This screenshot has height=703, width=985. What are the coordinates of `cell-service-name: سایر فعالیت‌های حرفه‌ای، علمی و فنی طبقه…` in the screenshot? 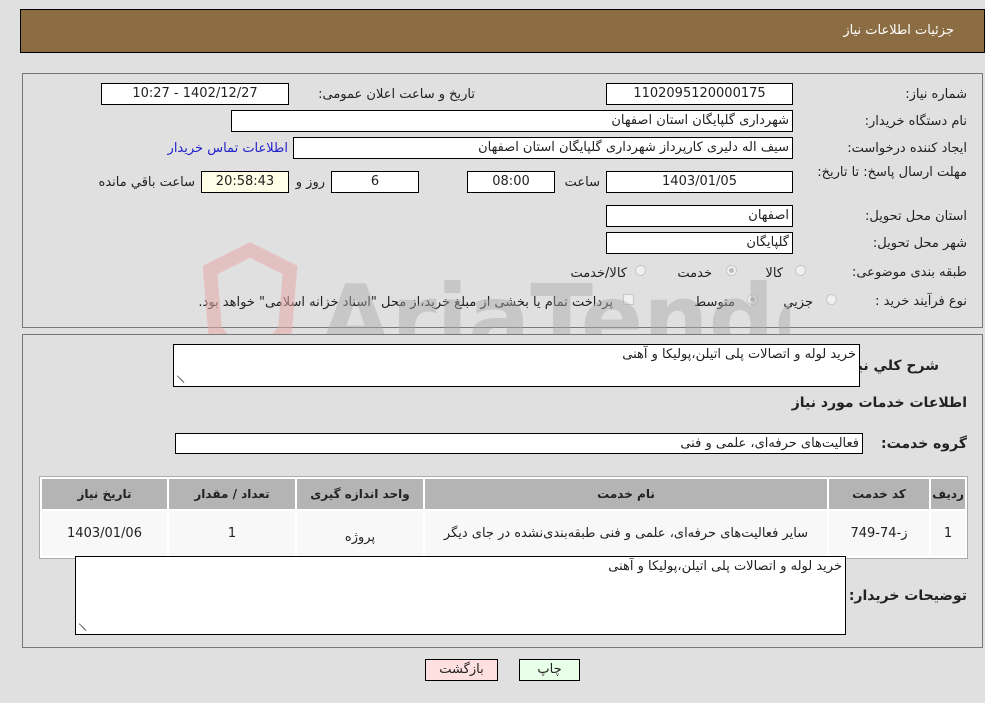 It's located at (626, 533).